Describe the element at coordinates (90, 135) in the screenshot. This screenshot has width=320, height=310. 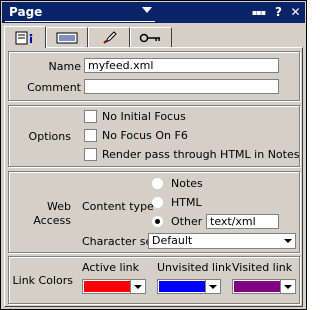
I see `no-focus-f6-checkbox` at that location.